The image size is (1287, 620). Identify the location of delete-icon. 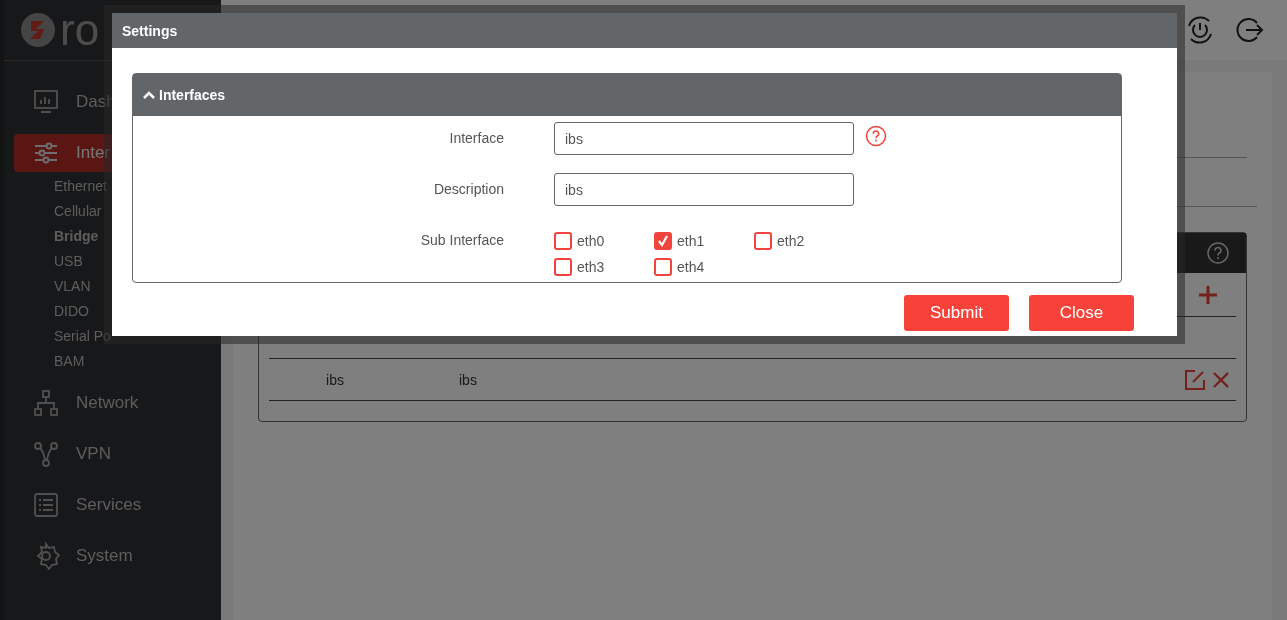
(1221, 379).